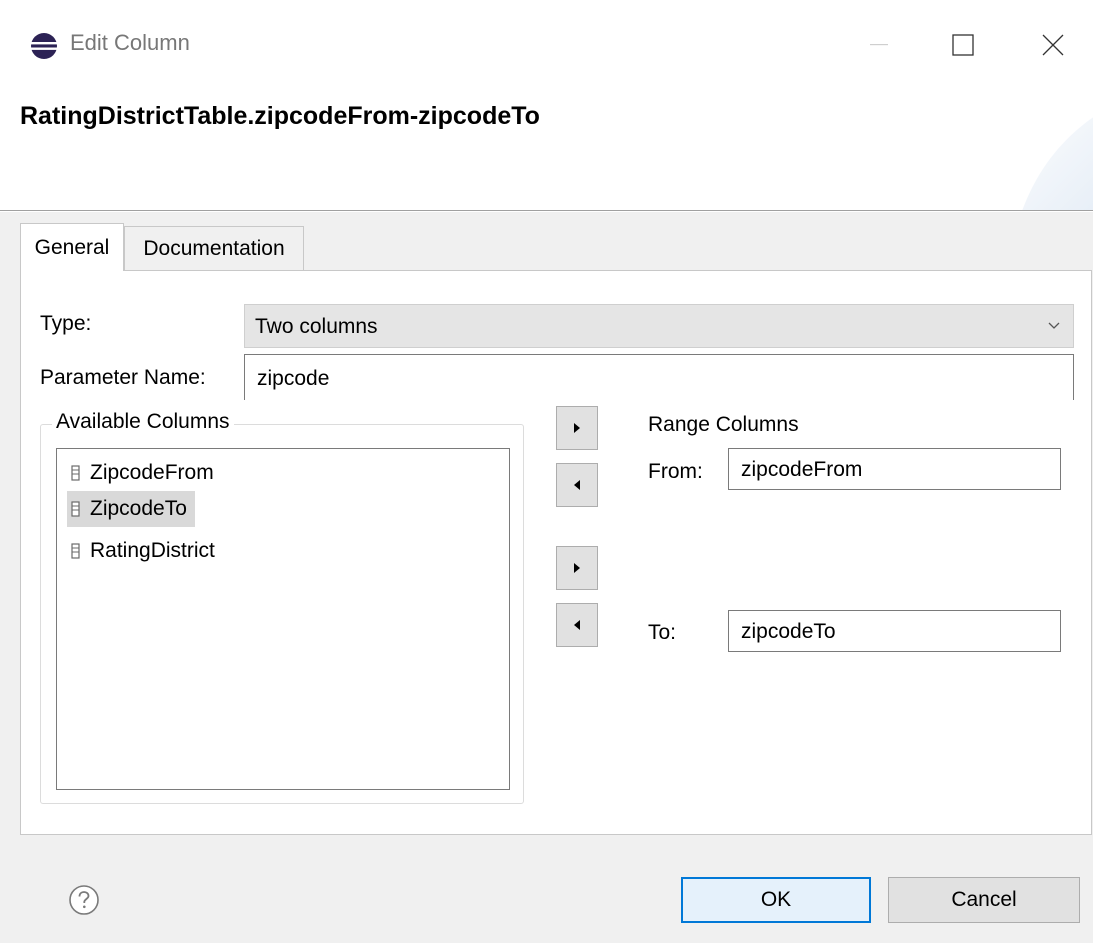 This screenshot has width=1093, height=943. I want to click on ok-button: OK, so click(776, 900).